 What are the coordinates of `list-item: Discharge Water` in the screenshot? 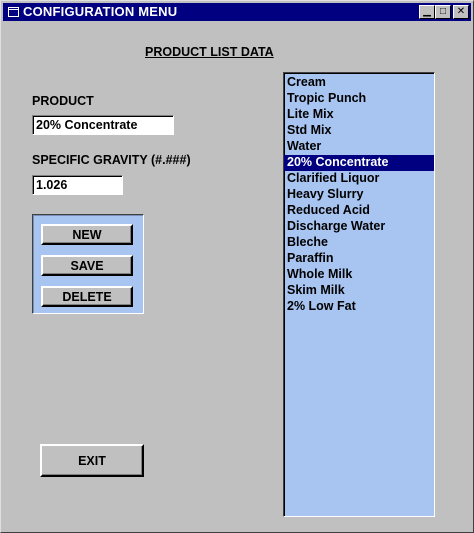 It's located at (359, 227).